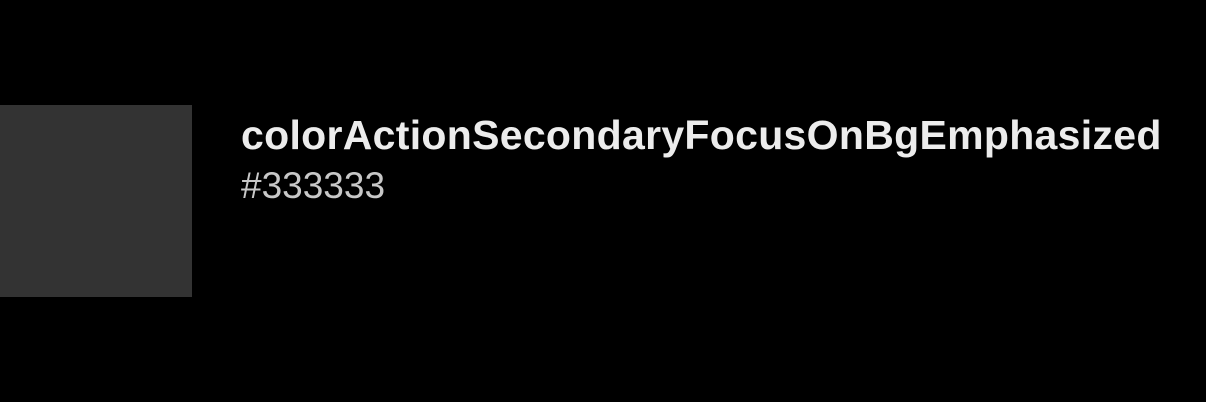 The image size is (1206, 402). Describe the element at coordinates (313, 185) in the screenshot. I see `token-hex-value: #333333` at that location.